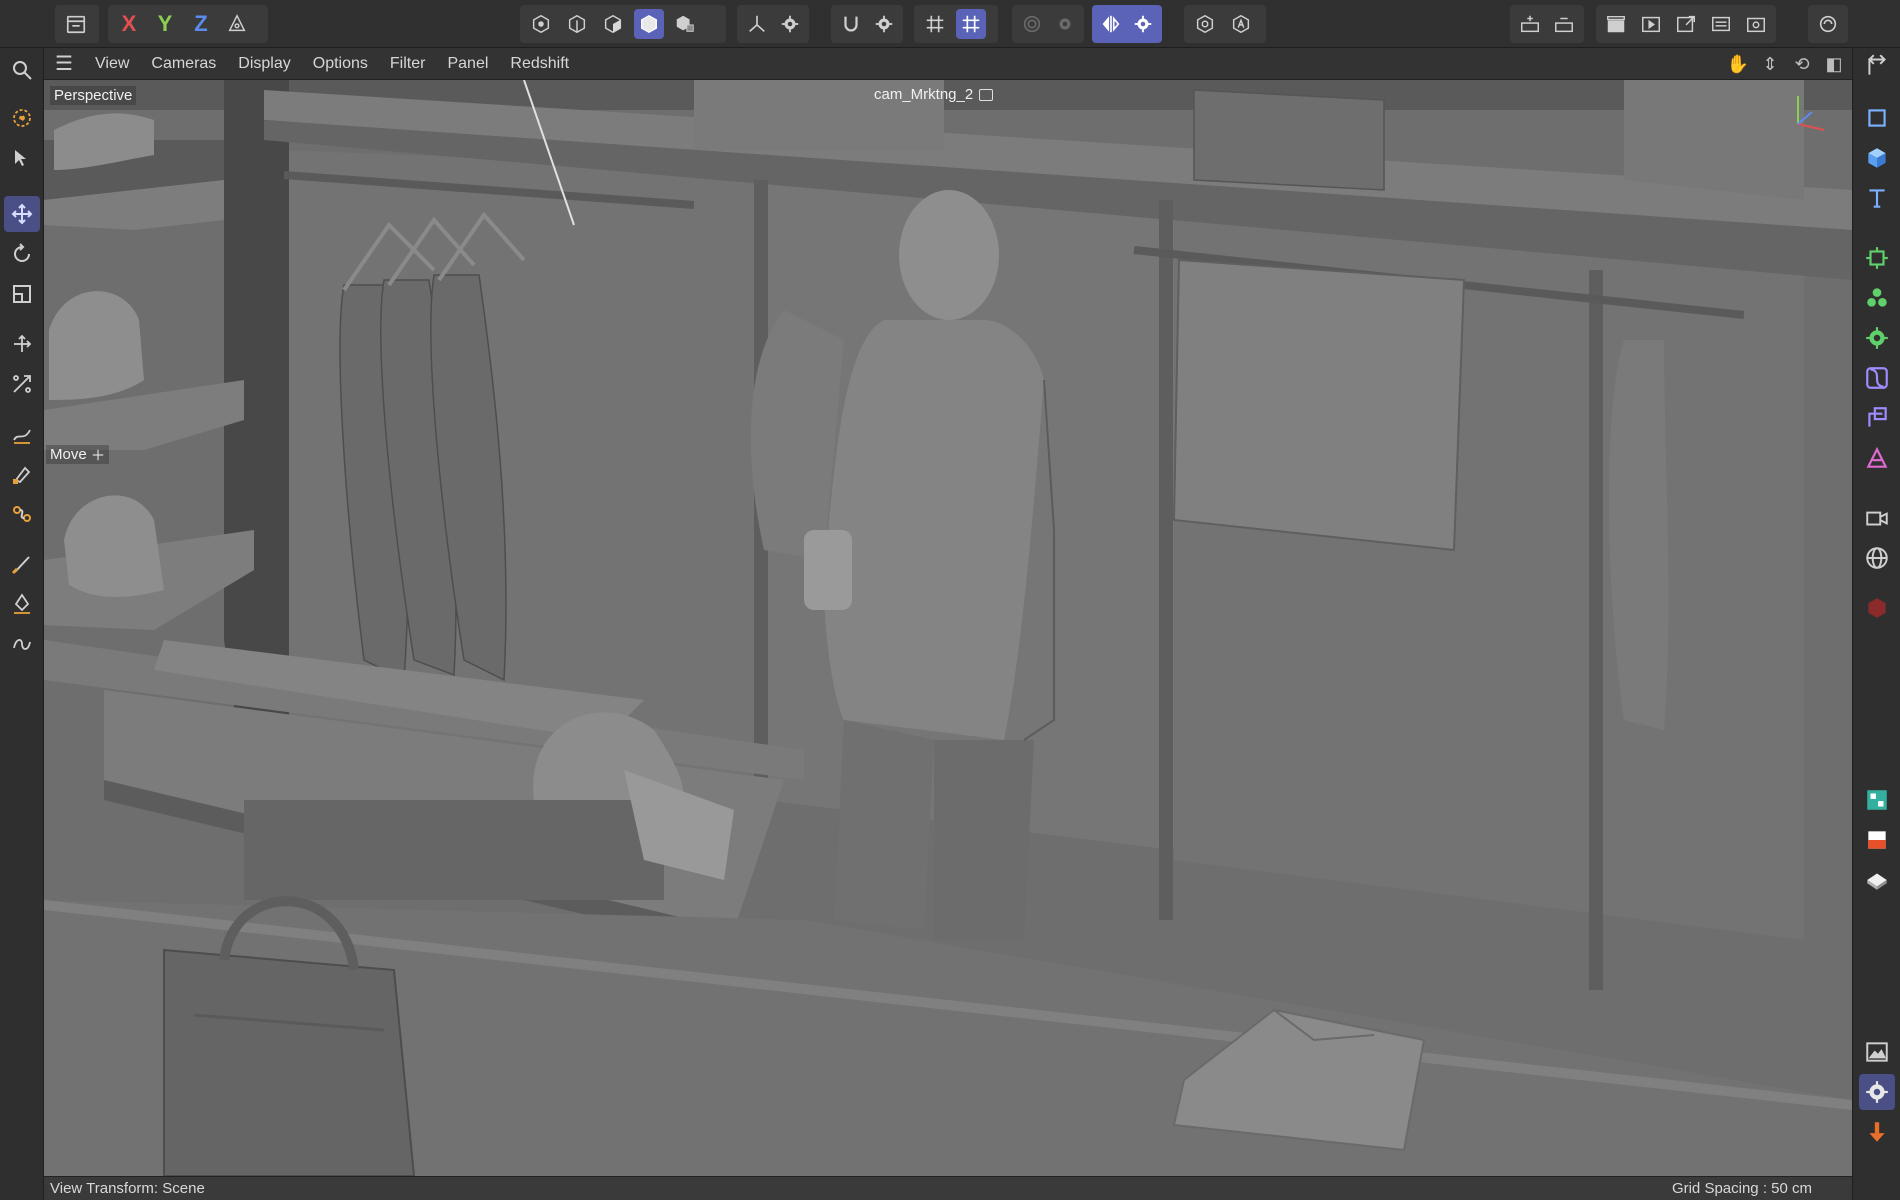 This screenshot has width=1900, height=1200. What do you see at coordinates (408, 64) in the screenshot?
I see `menu-filter: Filter` at bounding box center [408, 64].